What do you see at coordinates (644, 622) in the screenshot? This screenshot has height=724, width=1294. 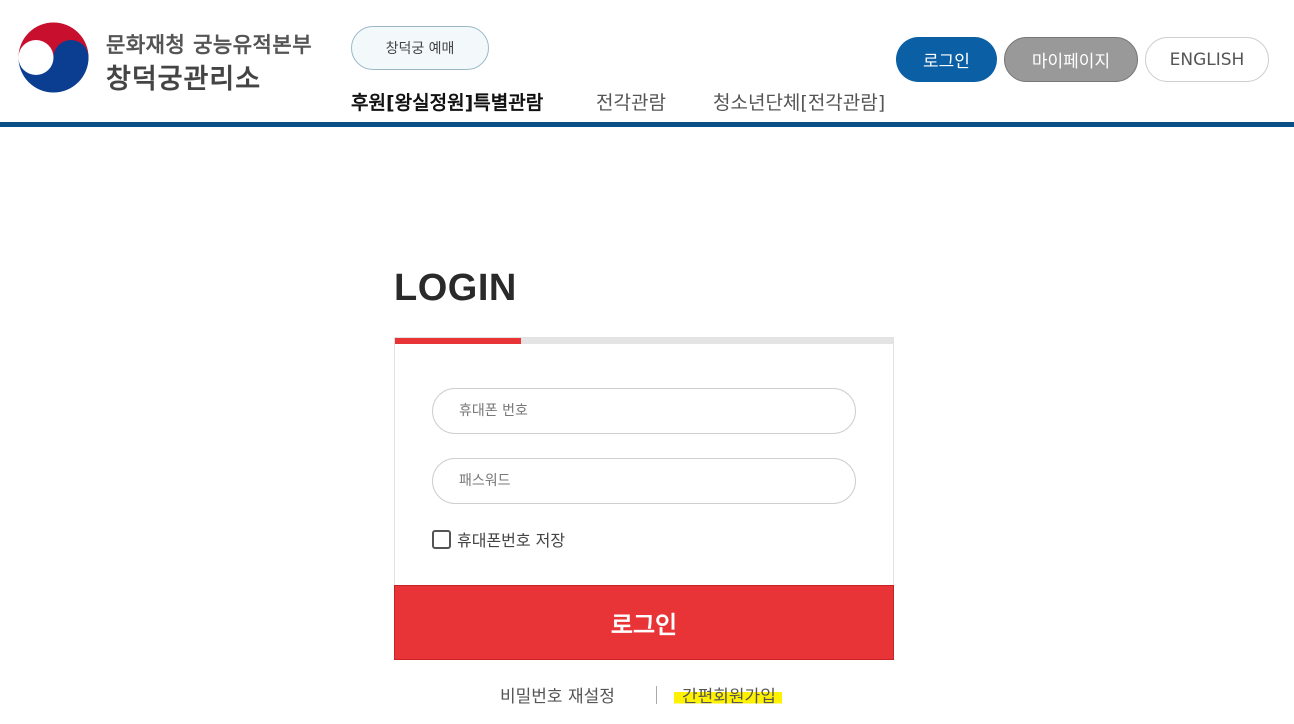 I see `submit-login-button: 로그인` at bounding box center [644, 622].